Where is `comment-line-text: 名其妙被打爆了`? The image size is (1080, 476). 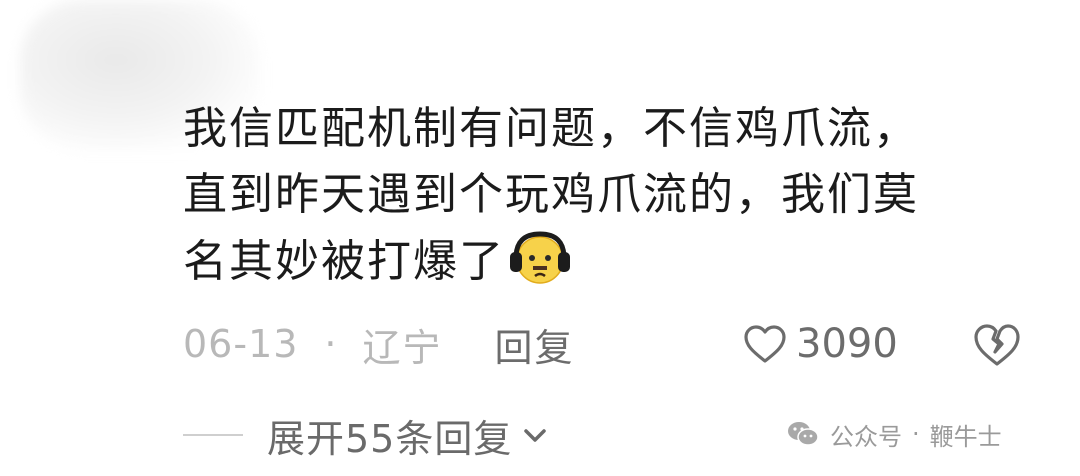
comment-line-text: 名其妙被打爆了 is located at coordinates (344, 261).